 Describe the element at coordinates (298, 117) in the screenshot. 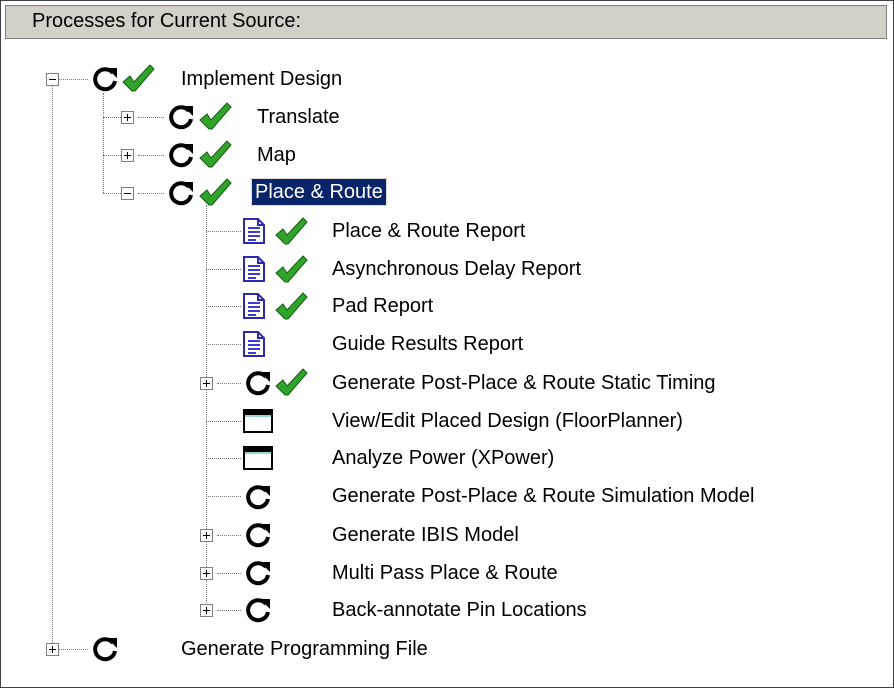

I see `tree-item-translate: Translate` at that location.